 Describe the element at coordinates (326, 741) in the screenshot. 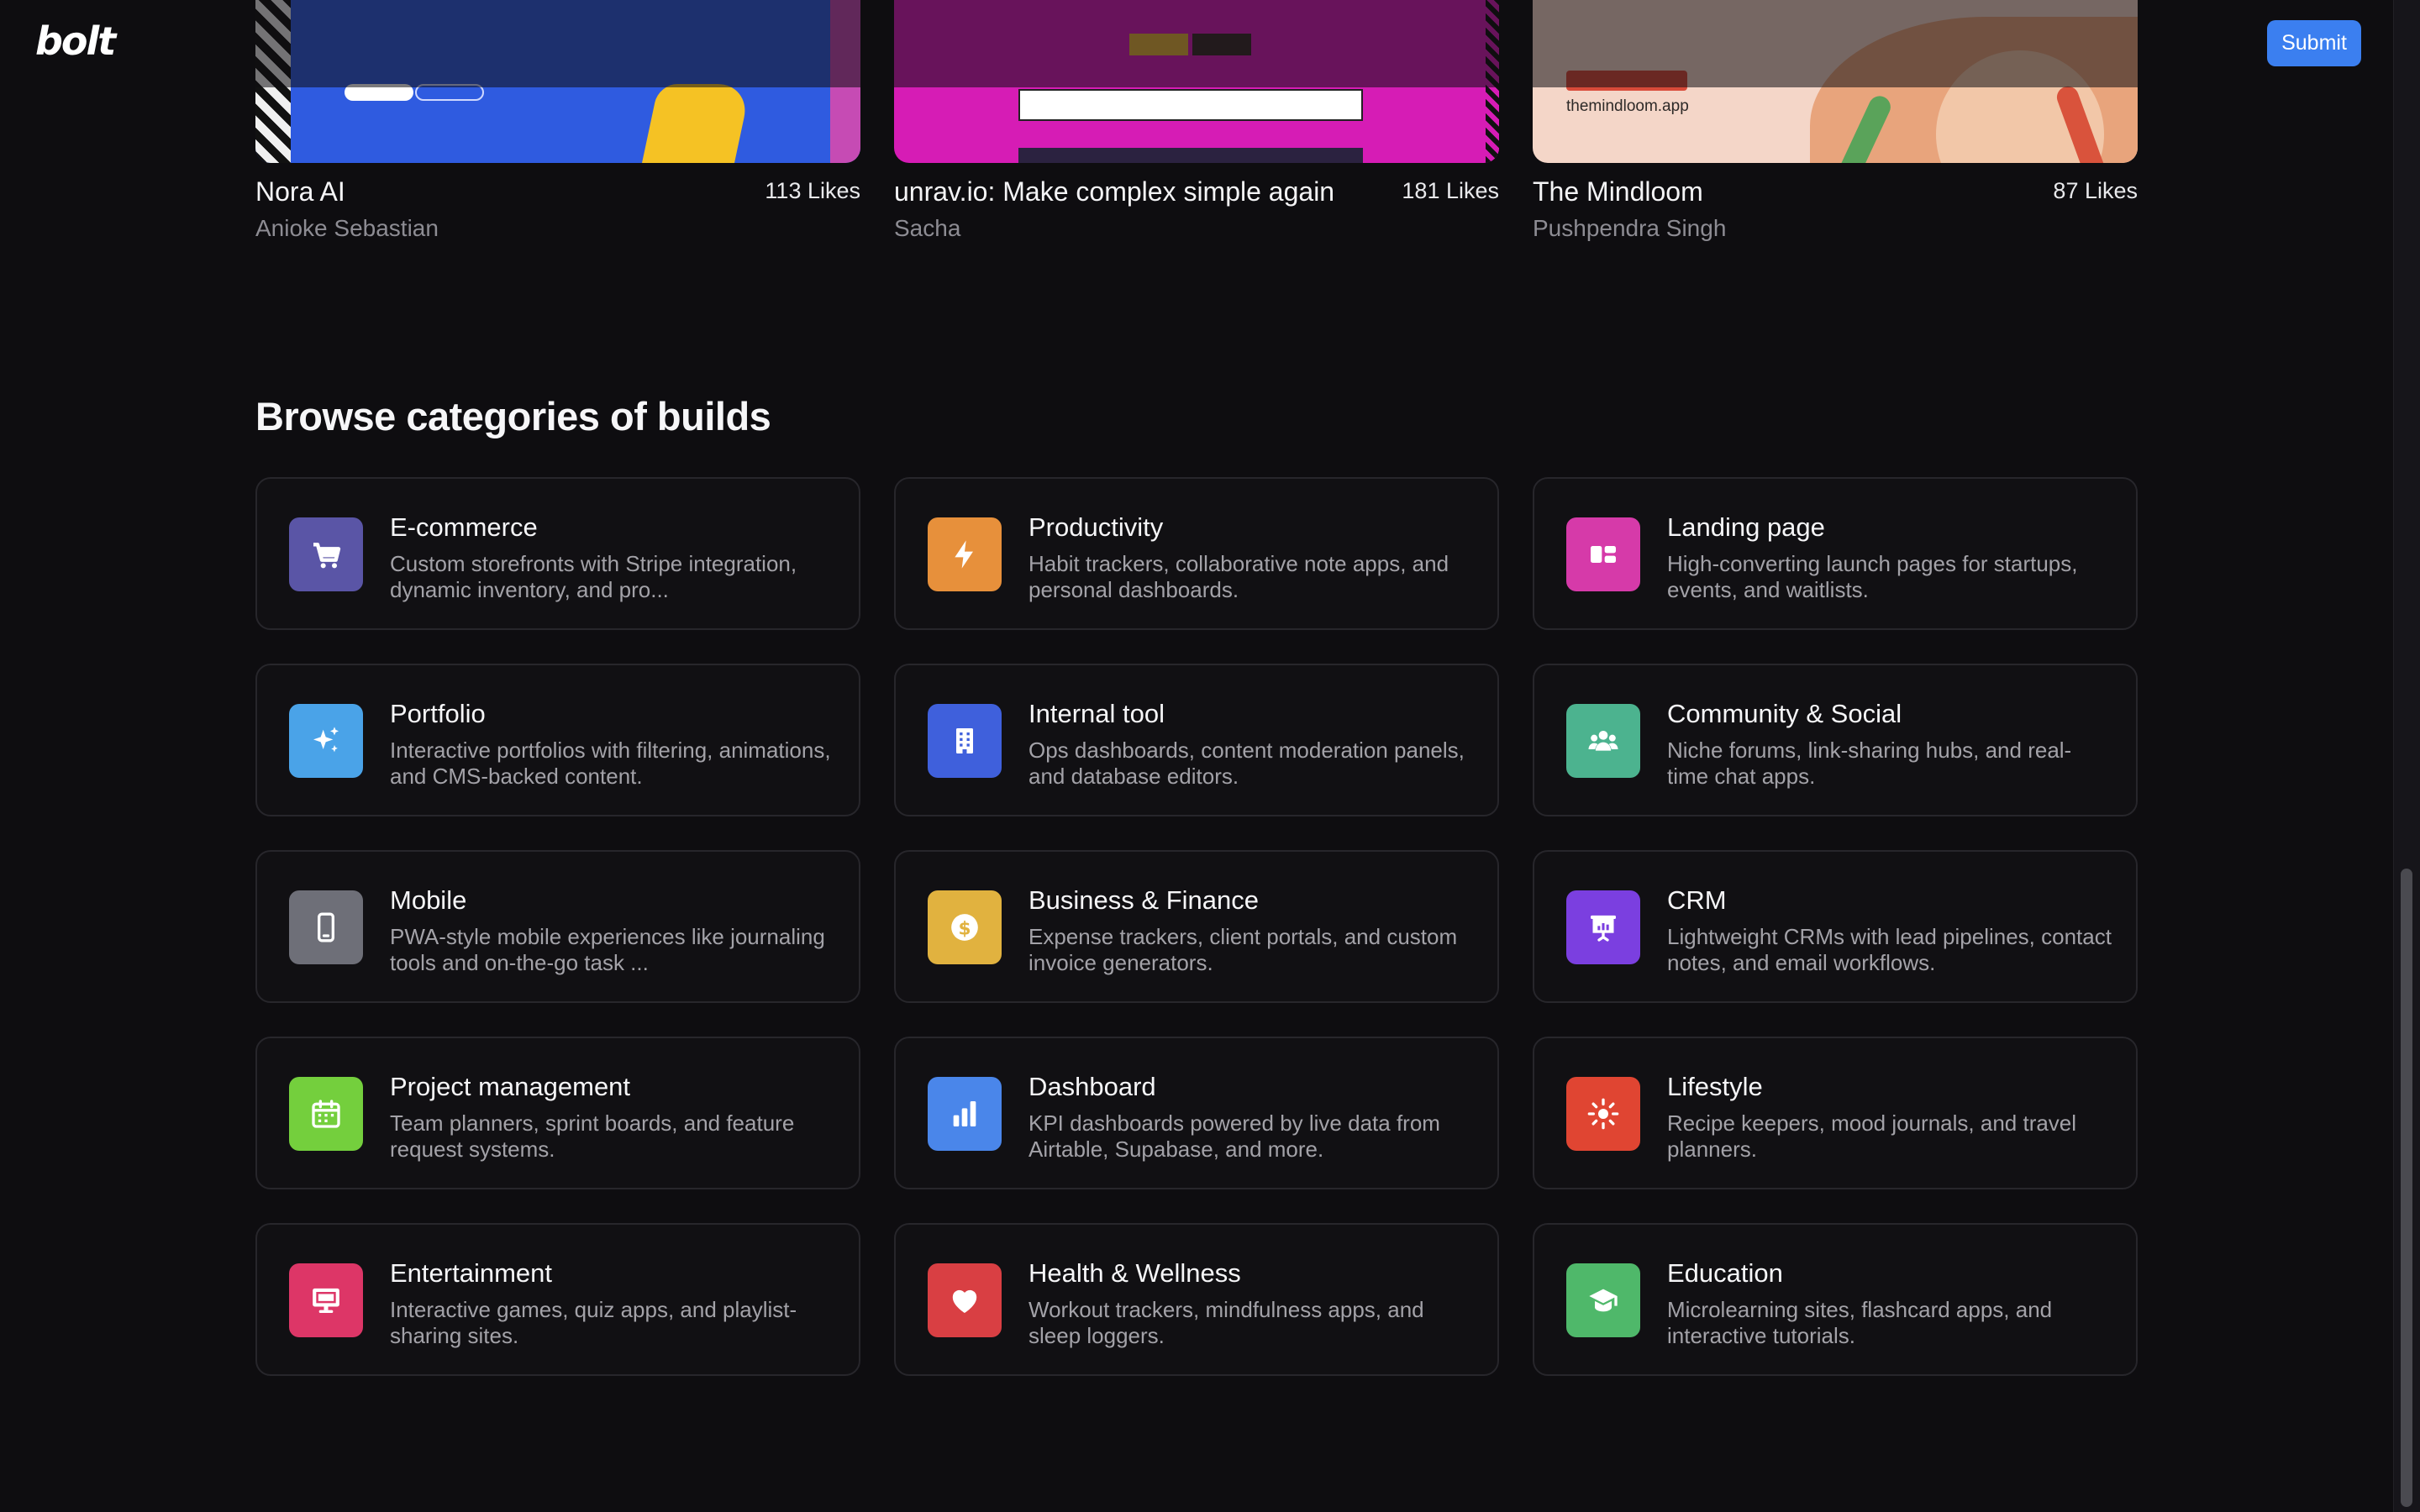

I see `sparkles-icon` at that location.